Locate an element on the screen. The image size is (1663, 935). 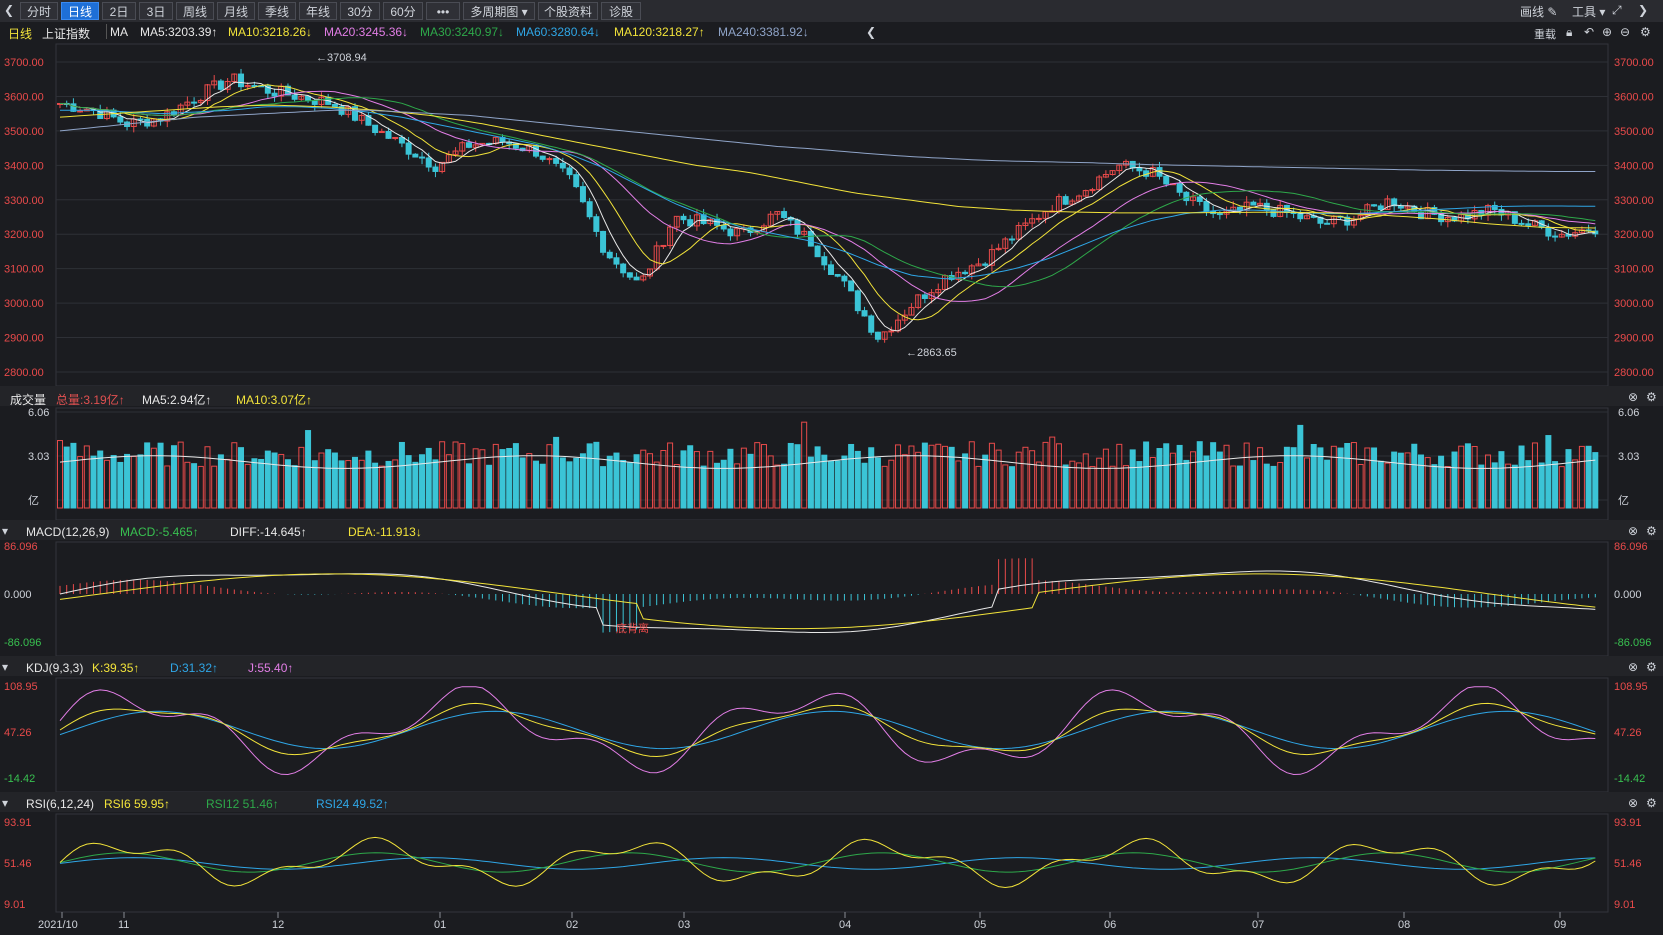
zoom-in-icon: ⊕ is located at coordinates (1607, 32).